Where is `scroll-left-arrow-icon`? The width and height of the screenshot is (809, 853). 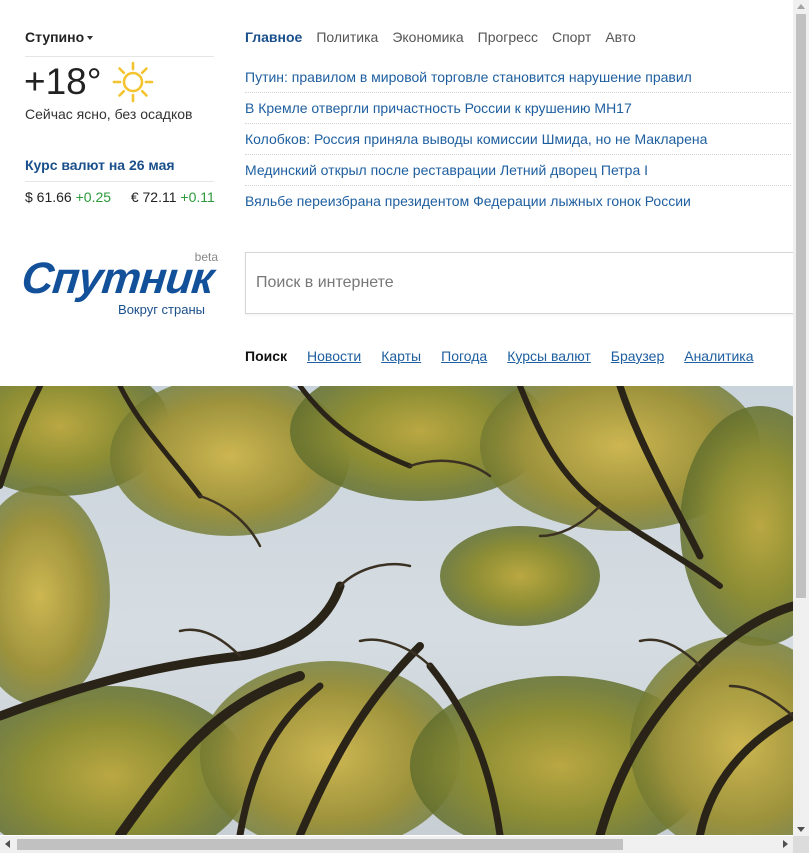
scroll-left-arrow-icon is located at coordinates (7, 844).